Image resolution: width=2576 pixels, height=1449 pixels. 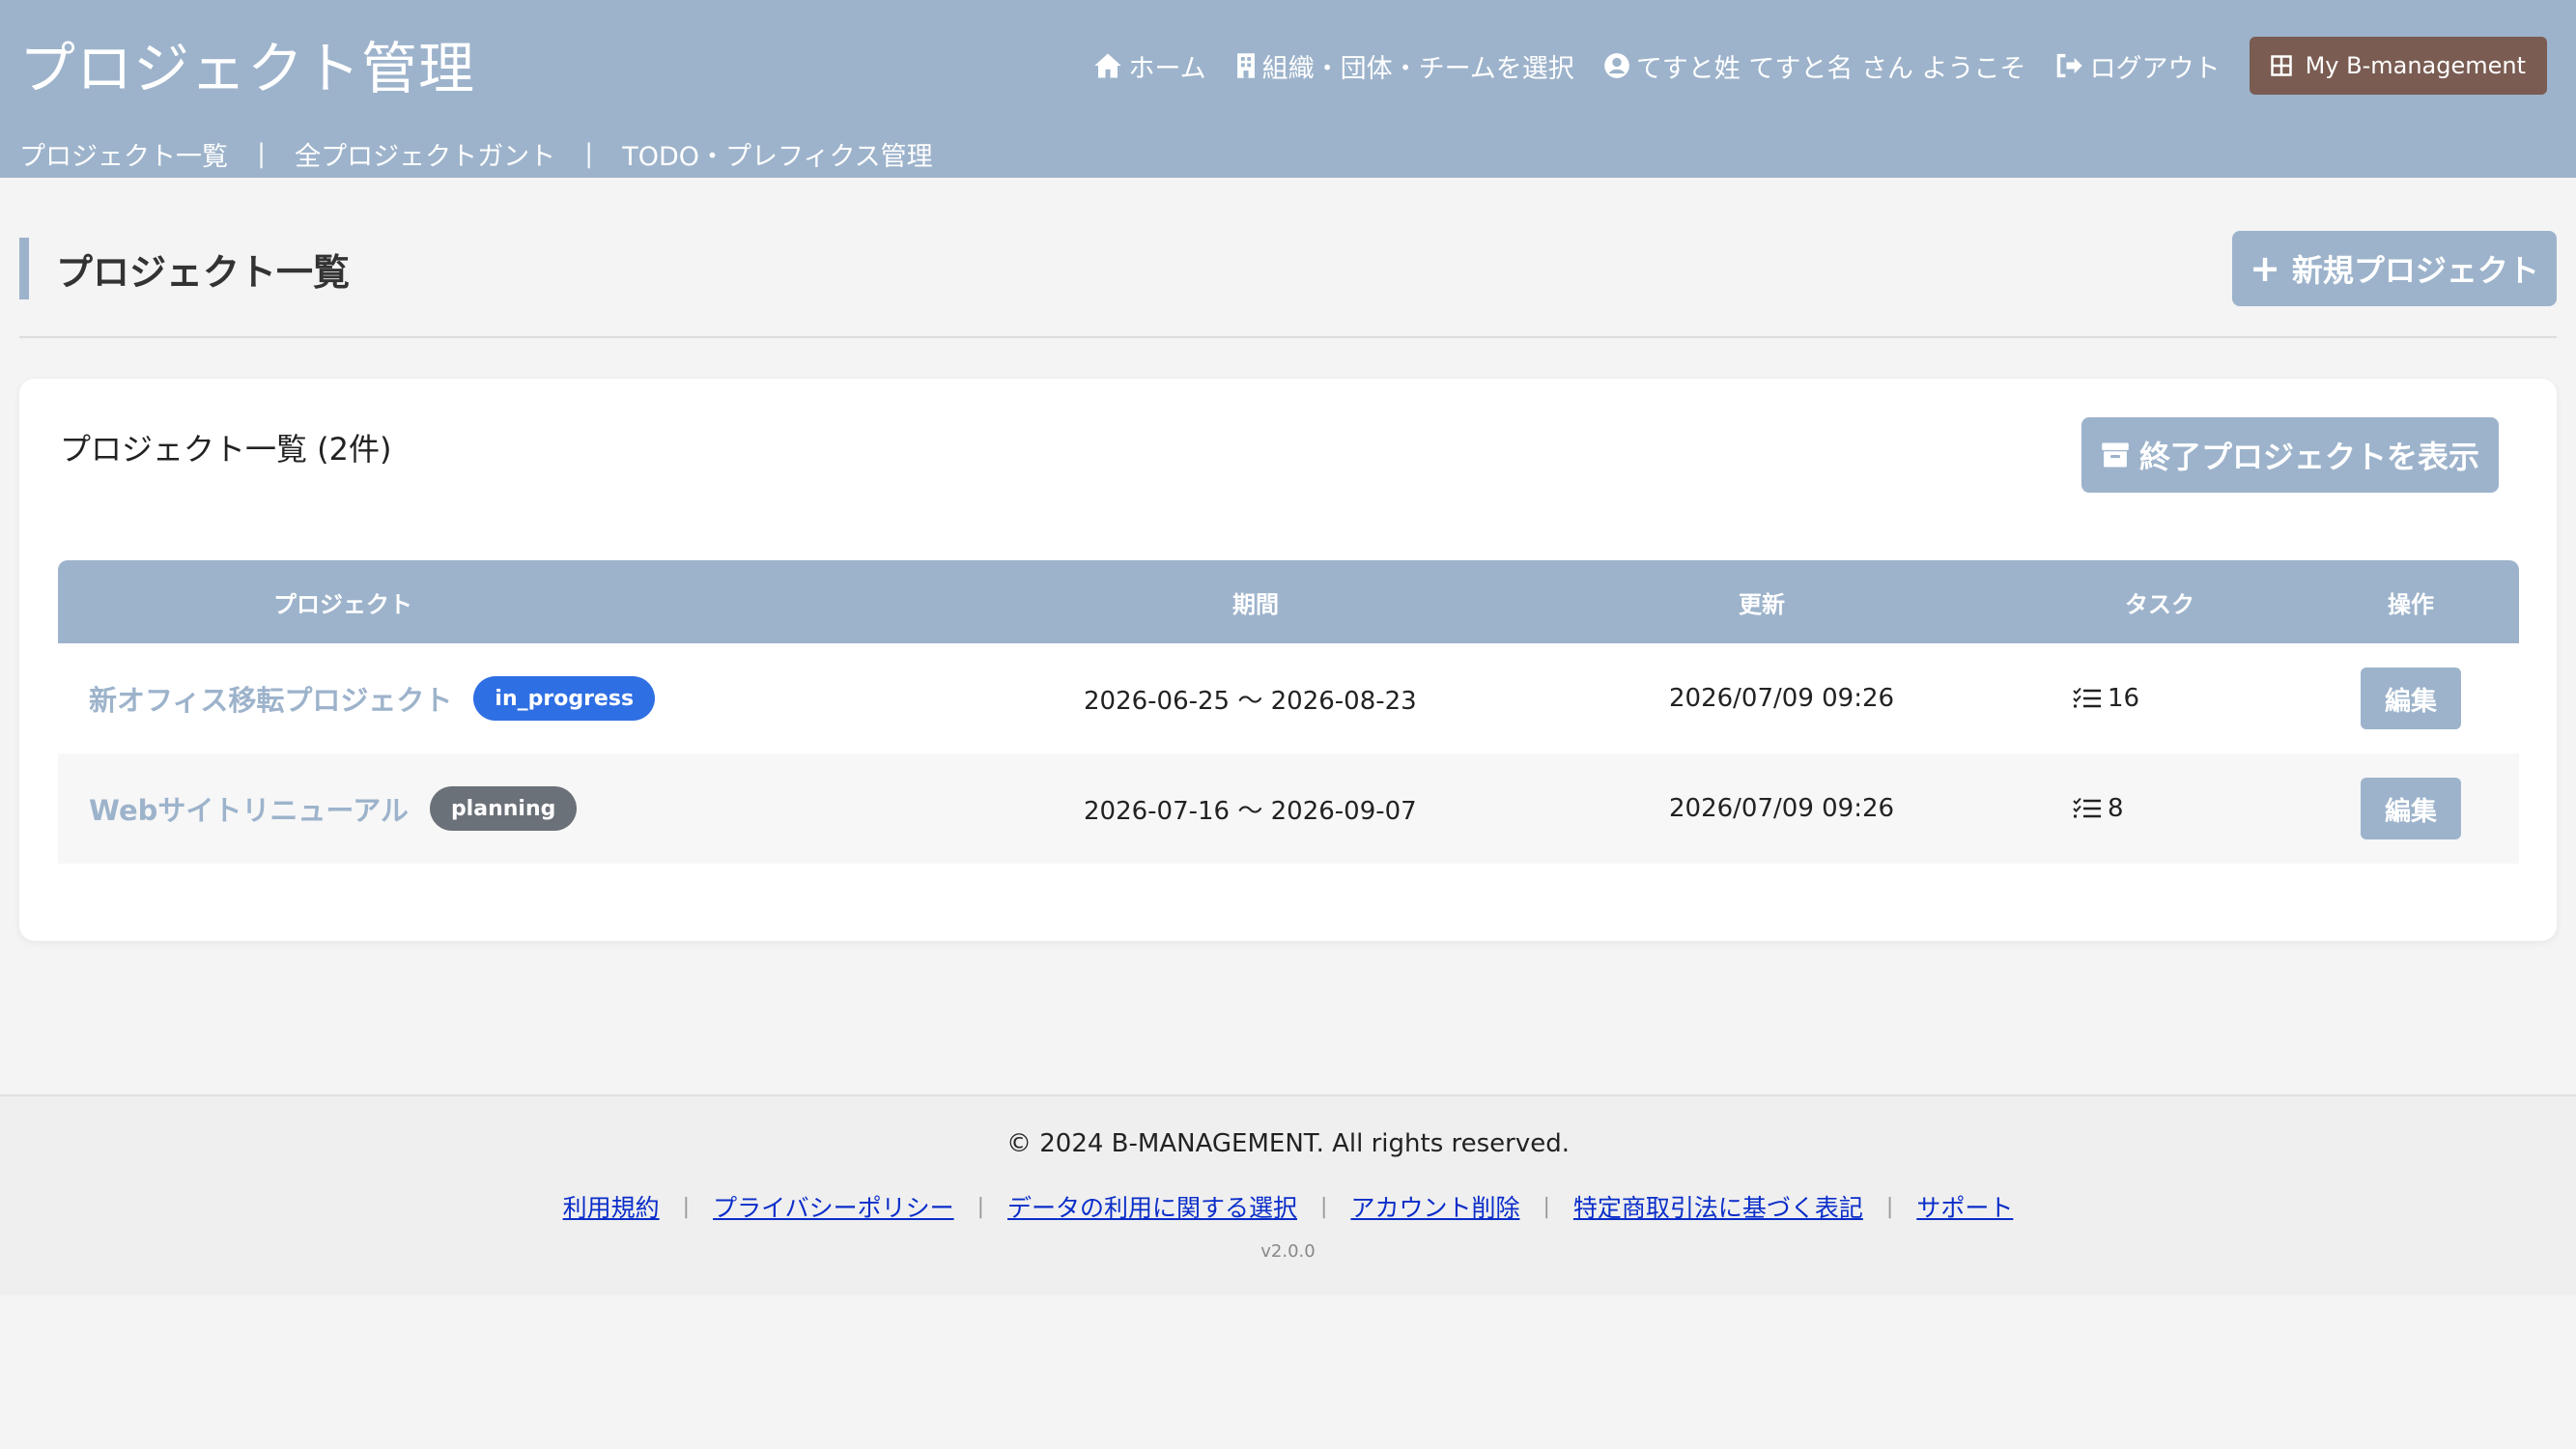 What do you see at coordinates (1250, 811) in the screenshot?
I see `period-cell: 2026-07-16 〜 2026-09-07` at bounding box center [1250, 811].